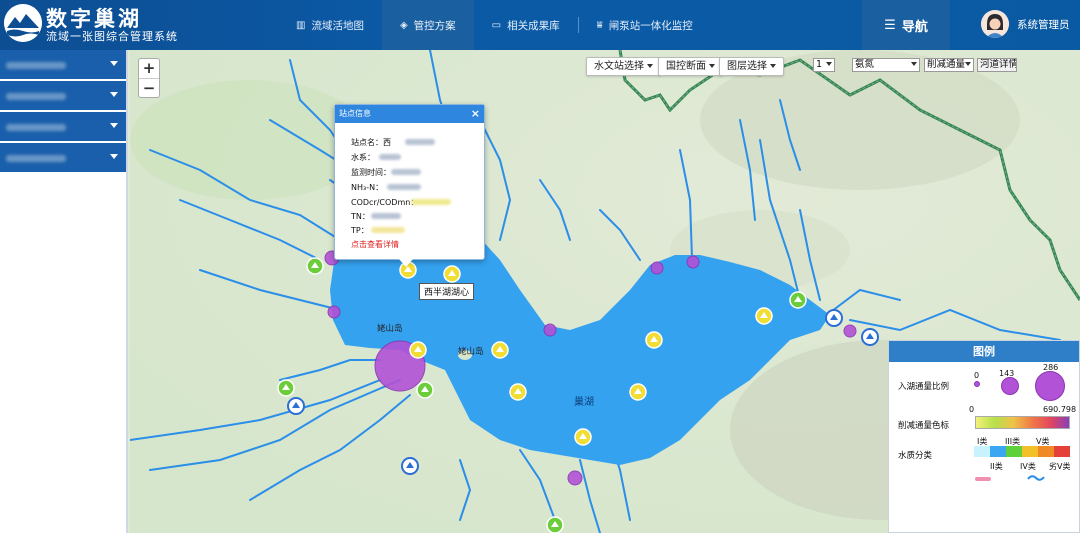 The height and width of the screenshot is (533, 1080). Describe the element at coordinates (690, 66) in the screenshot. I see `national-section-dropdown: 国控断面` at that location.